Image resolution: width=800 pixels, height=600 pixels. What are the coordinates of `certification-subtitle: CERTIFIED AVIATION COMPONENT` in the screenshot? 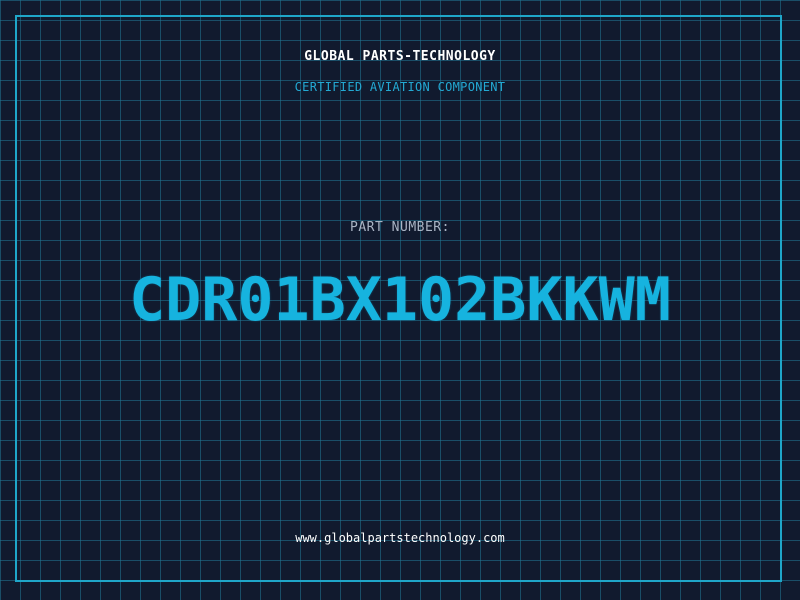 It's located at (400, 87).